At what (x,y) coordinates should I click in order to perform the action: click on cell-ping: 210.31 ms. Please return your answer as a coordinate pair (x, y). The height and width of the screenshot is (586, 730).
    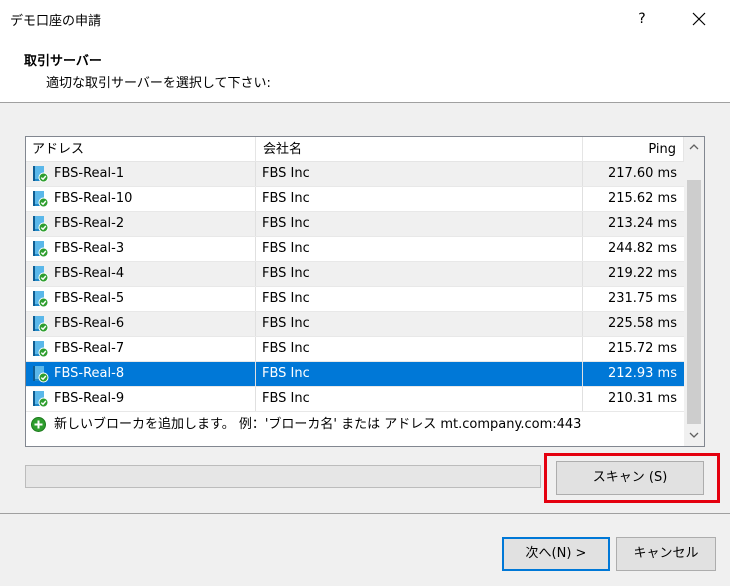
    Looking at the image, I should click on (642, 398).